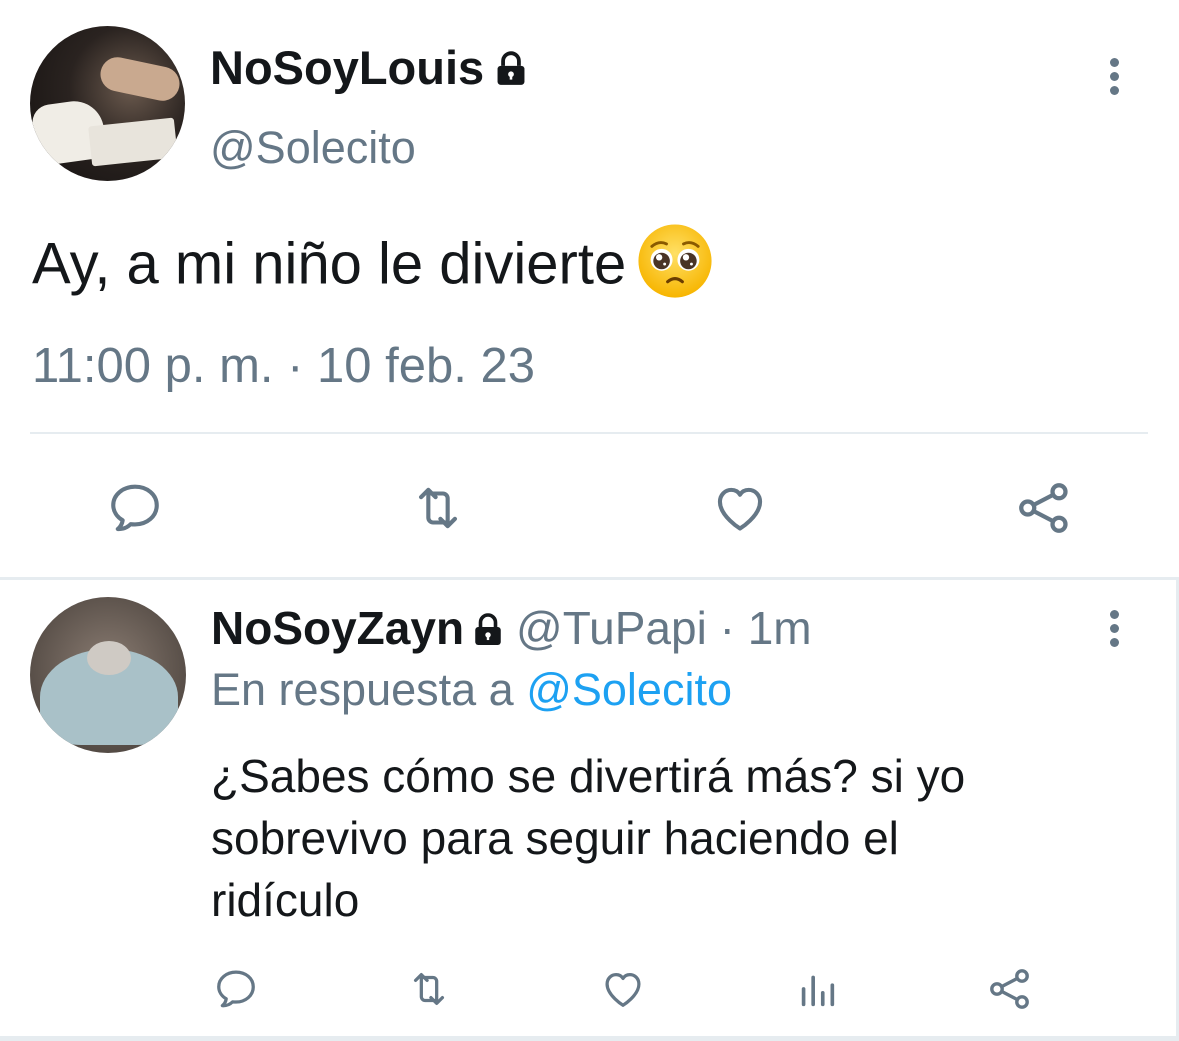  What do you see at coordinates (629, 689) in the screenshot?
I see `reply-to-mention: @Solecito` at bounding box center [629, 689].